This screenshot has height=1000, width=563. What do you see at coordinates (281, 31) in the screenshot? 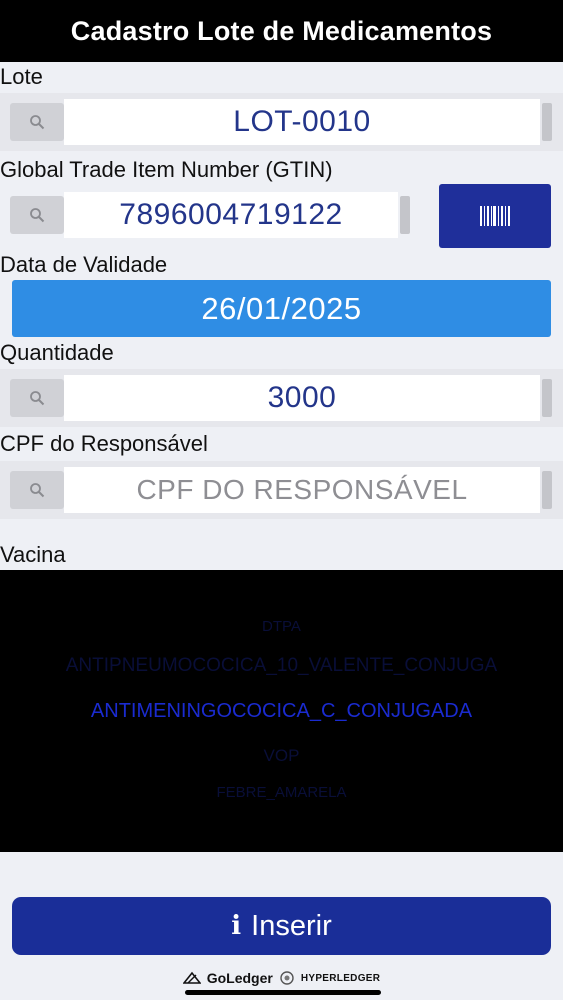
I see `page-title: Cadastro Lote de Medicamentos` at bounding box center [281, 31].